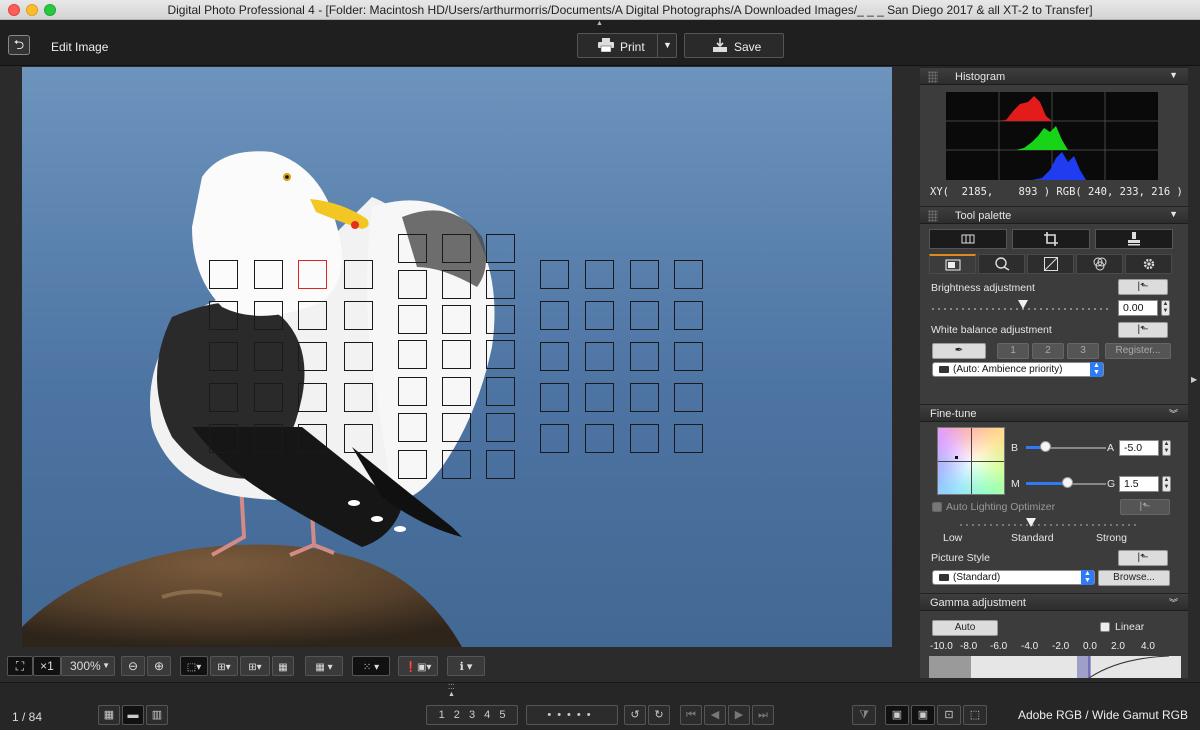 The width and height of the screenshot is (1200, 730). Describe the element at coordinates (965, 628) in the screenshot. I see `gamma-auto-button: Auto` at that location.